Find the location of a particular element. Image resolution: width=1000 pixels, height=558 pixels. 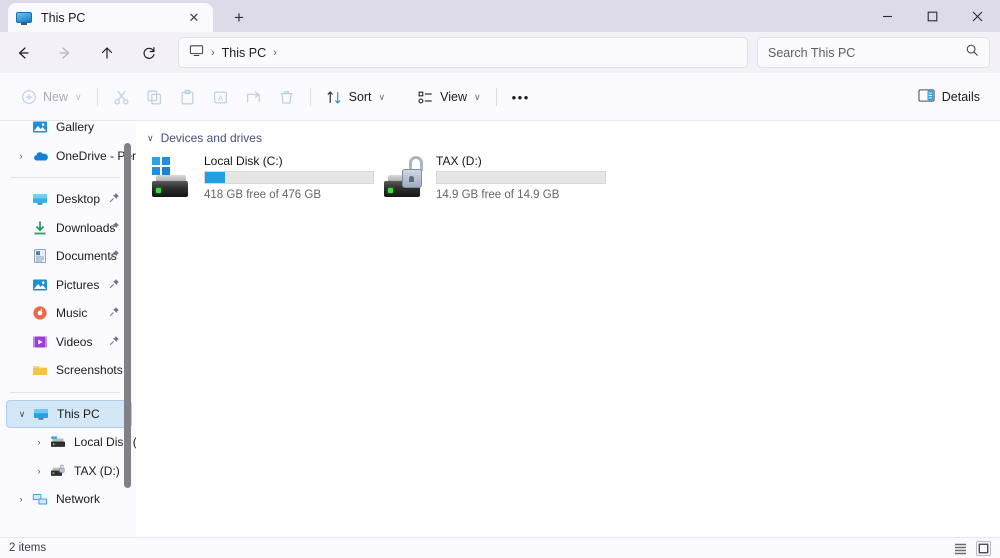

sort-label: Sort is located at coordinates (360, 97).